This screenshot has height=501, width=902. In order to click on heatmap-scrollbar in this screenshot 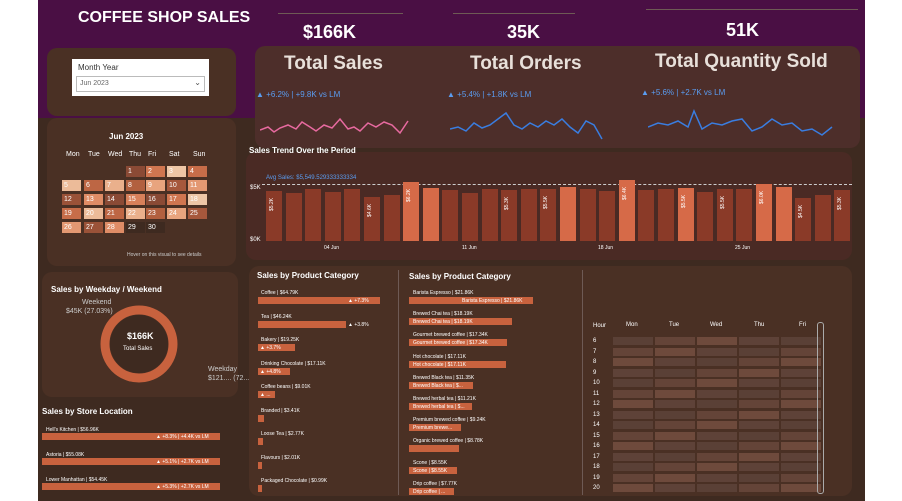, I will do `click(820, 408)`.